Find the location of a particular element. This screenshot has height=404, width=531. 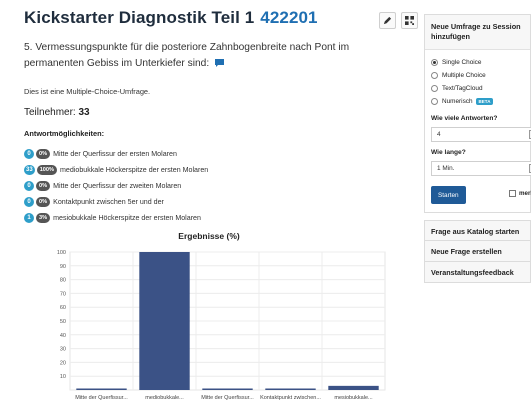

poll-type-option: Single Choice is located at coordinates (477, 62).